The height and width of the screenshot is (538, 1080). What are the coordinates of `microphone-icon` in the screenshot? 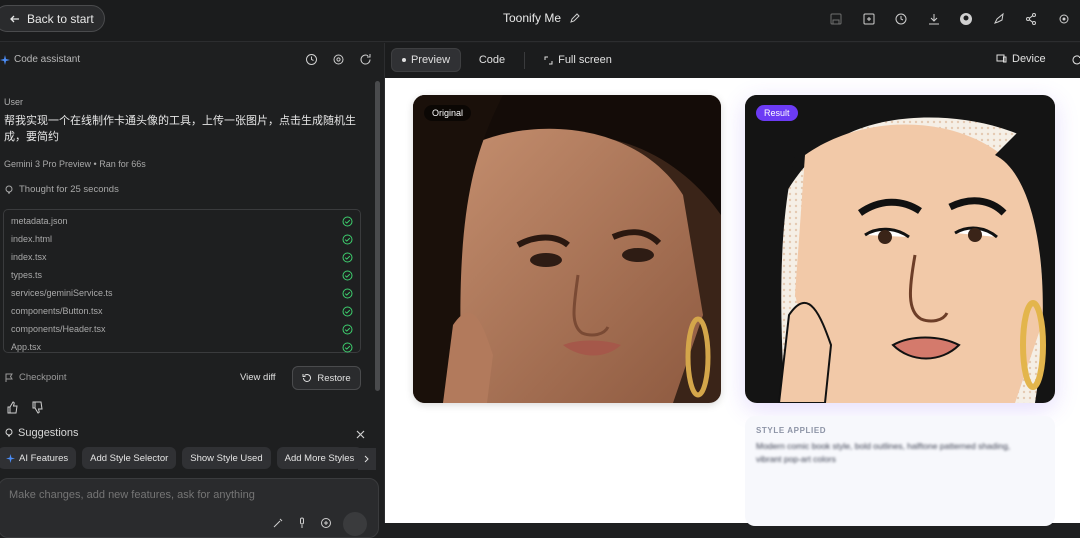 It's located at (302, 523).